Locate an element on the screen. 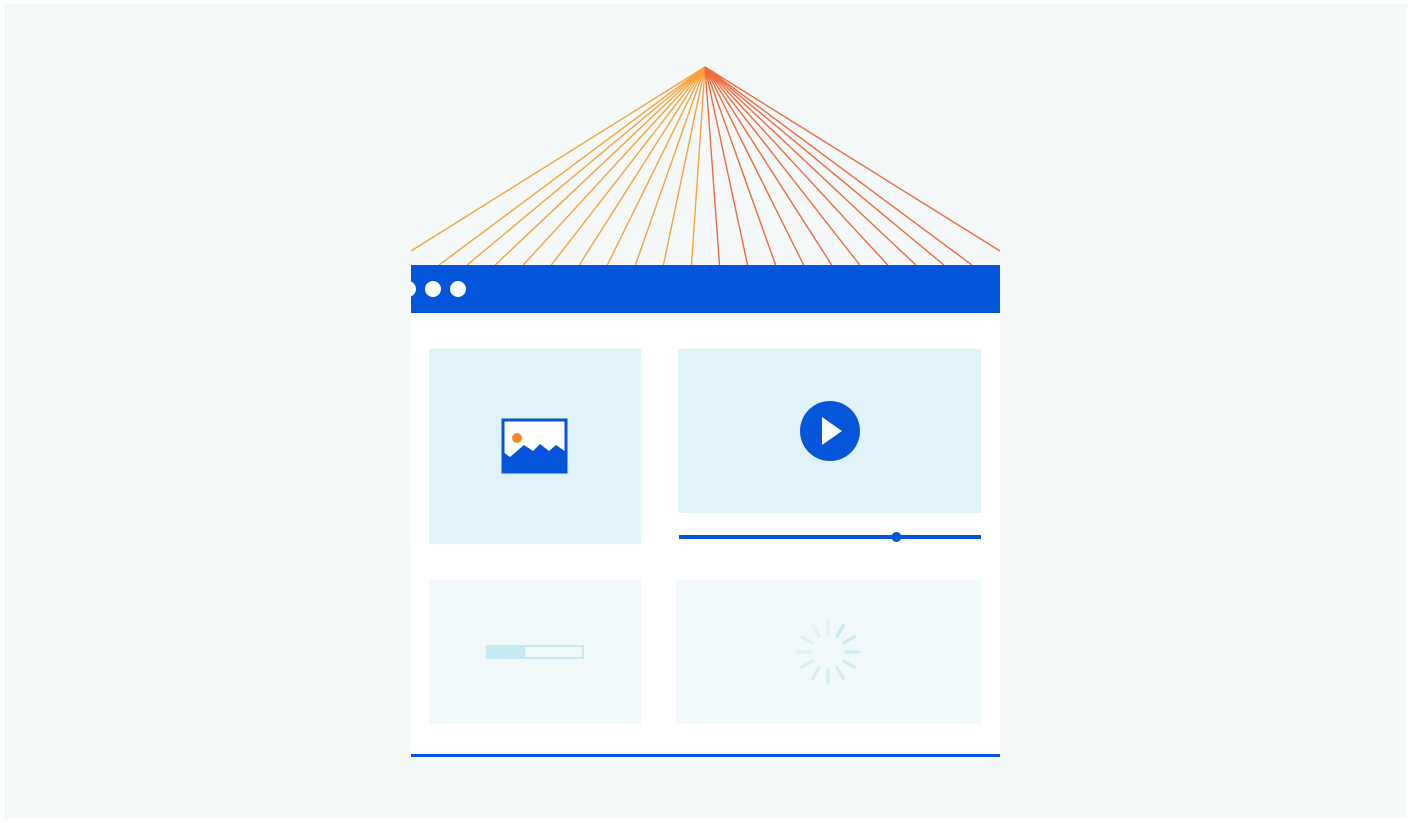  browser-title-bar is located at coordinates (705, 289).